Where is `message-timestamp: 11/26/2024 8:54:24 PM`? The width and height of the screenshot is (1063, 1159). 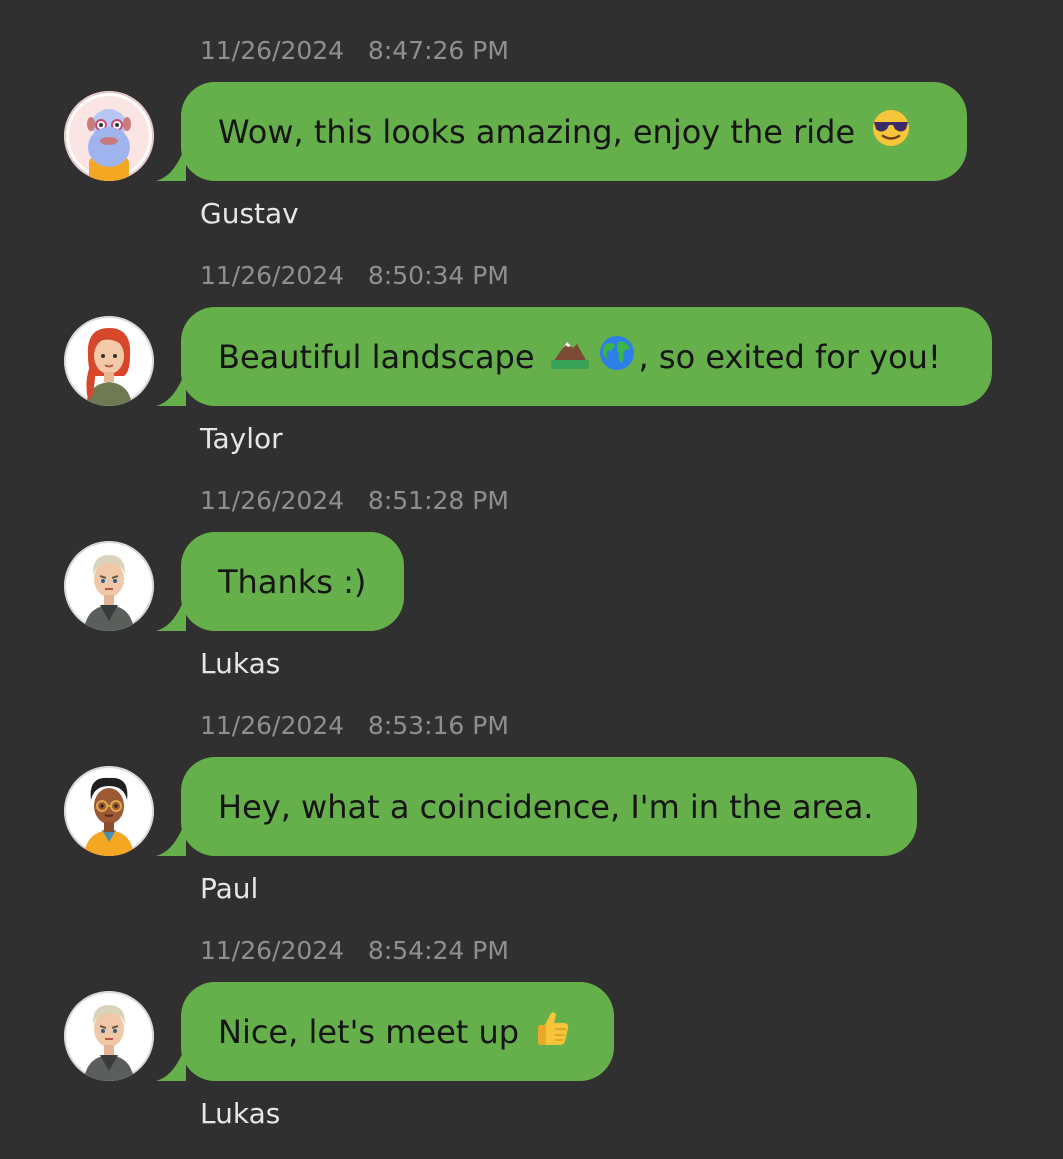
message-timestamp: 11/26/2024 8:54:24 PM is located at coordinates (354, 950).